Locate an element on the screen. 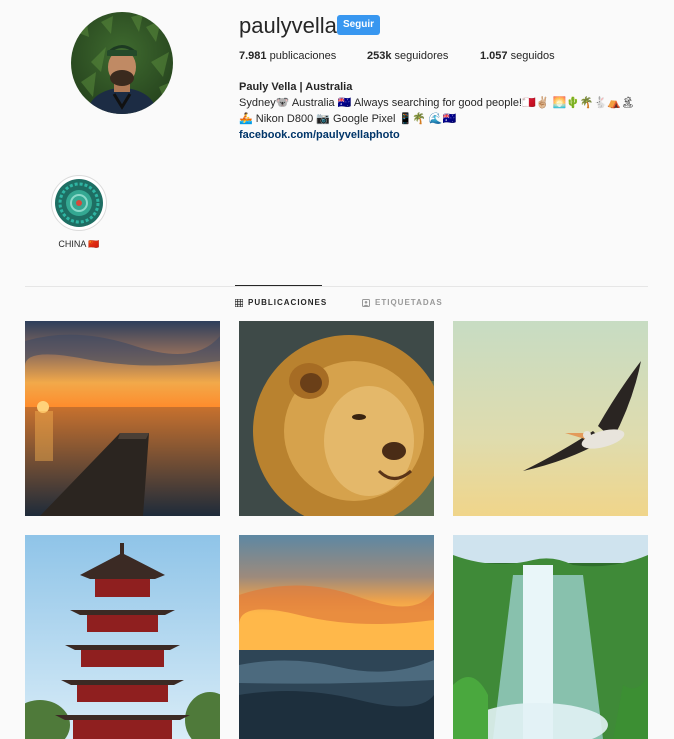 The image size is (674, 739). following-count: 1.057 seguidos is located at coordinates (517, 56).